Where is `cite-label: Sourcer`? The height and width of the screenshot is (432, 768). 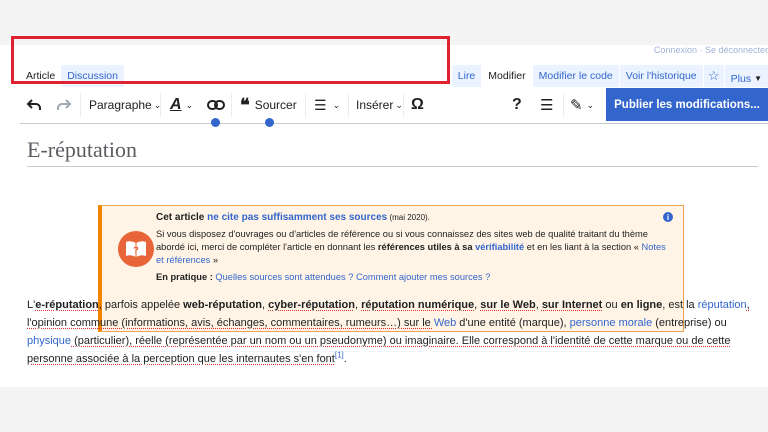
cite-label: Sourcer is located at coordinates (275, 105).